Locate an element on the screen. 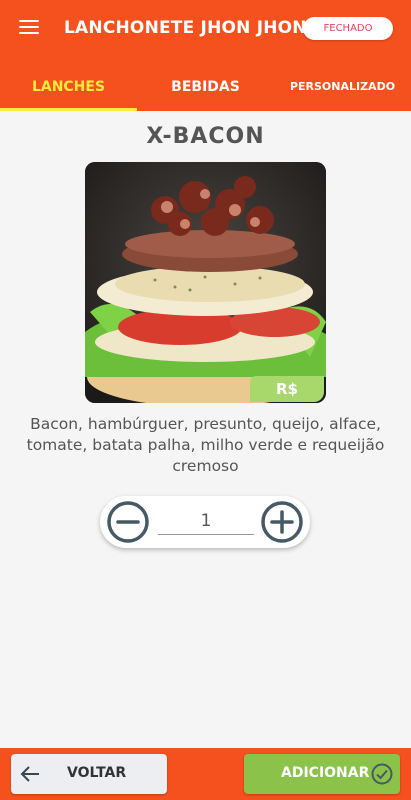 This screenshot has width=411, height=800. bottom-action-bar: VOLTAR ADICIONAR is located at coordinates (205, 774).